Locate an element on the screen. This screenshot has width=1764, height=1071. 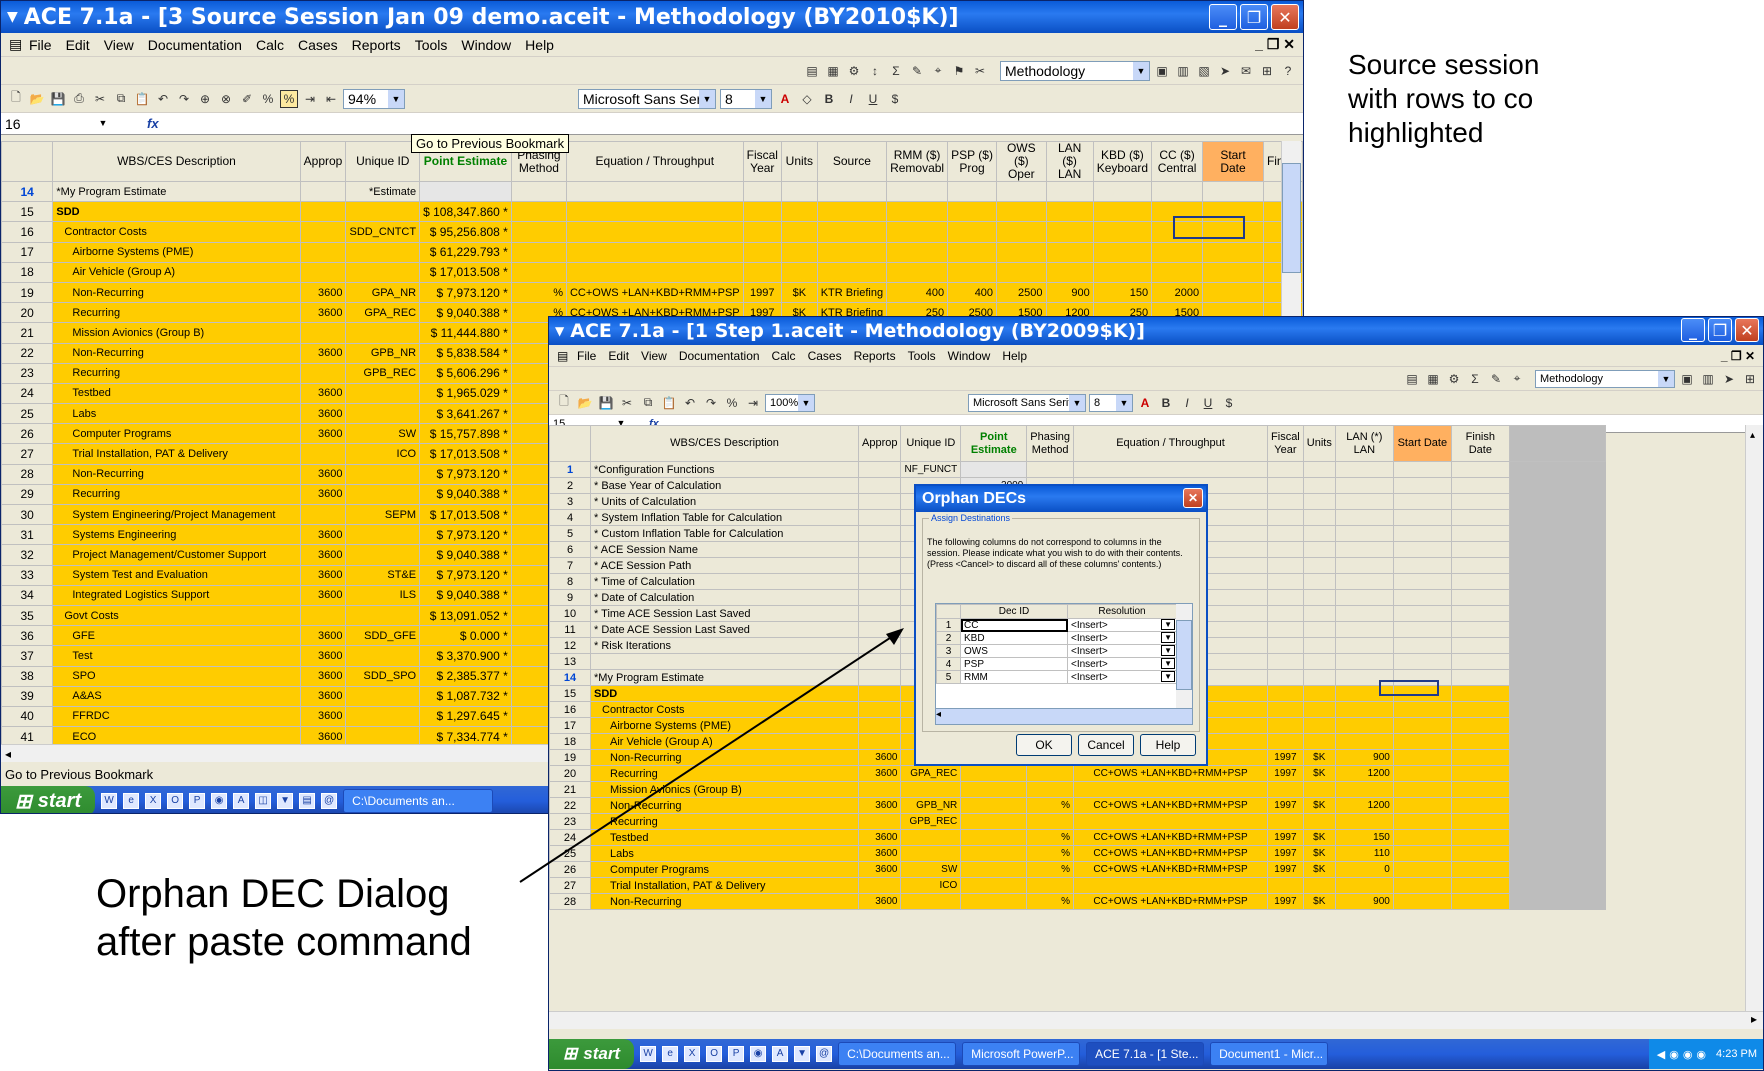
cell-u: GPA_REC is located at coordinates (931, 773).